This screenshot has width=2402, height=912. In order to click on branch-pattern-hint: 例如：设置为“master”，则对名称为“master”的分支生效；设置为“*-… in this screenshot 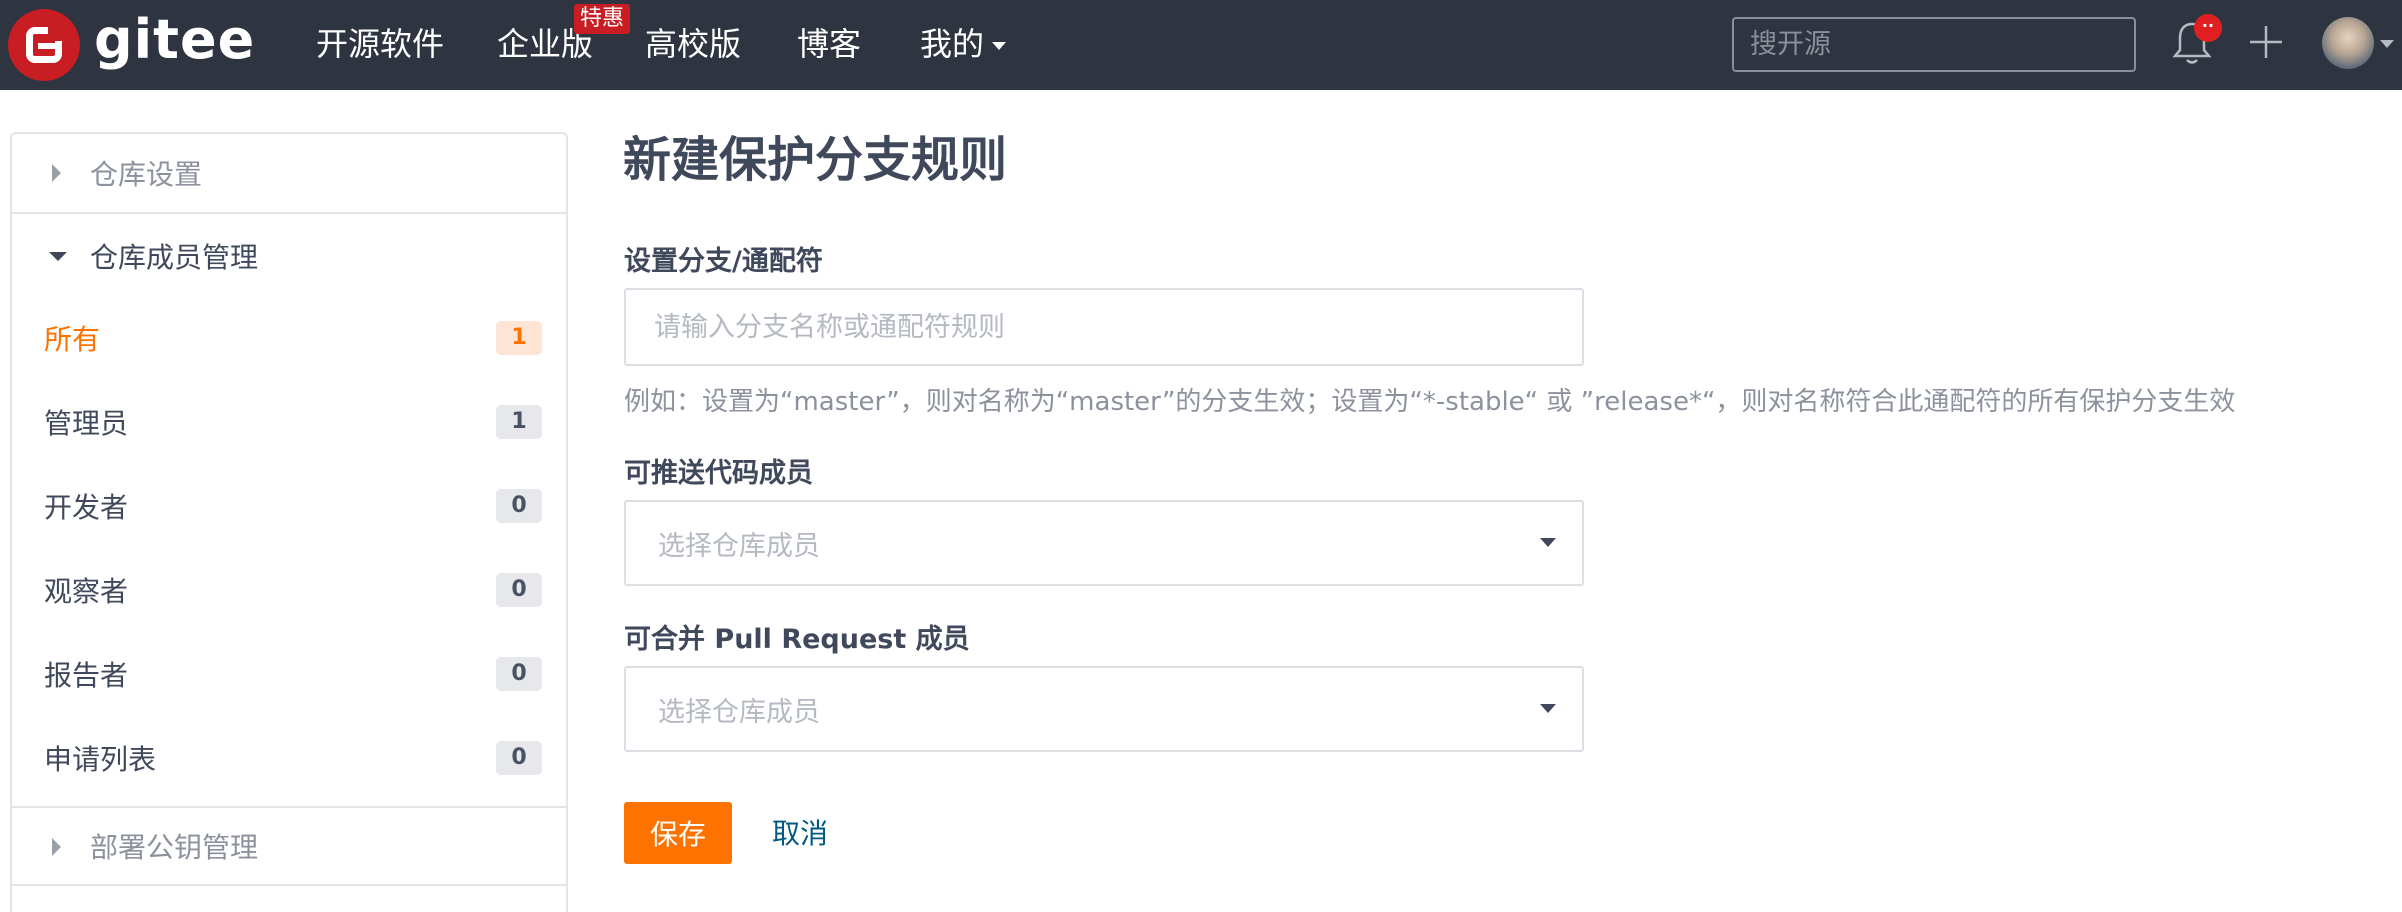, I will do `click(1430, 402)`.